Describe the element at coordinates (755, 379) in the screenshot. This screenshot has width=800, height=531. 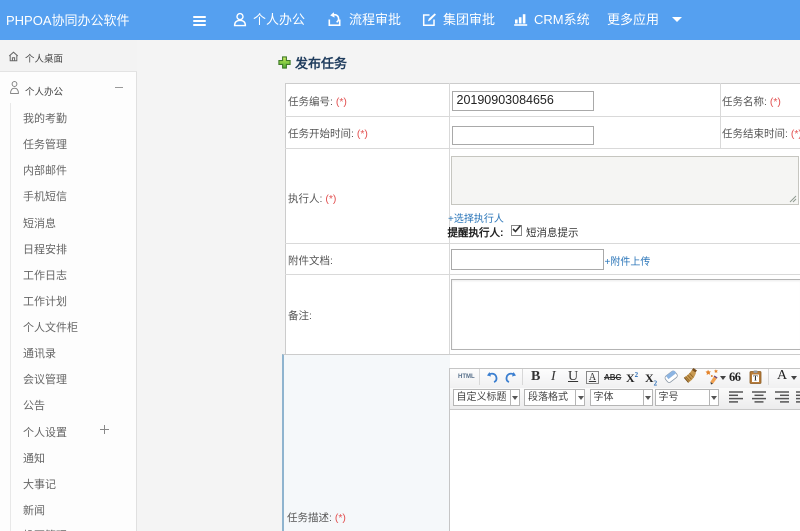
I see `svg-text: T` at that location.